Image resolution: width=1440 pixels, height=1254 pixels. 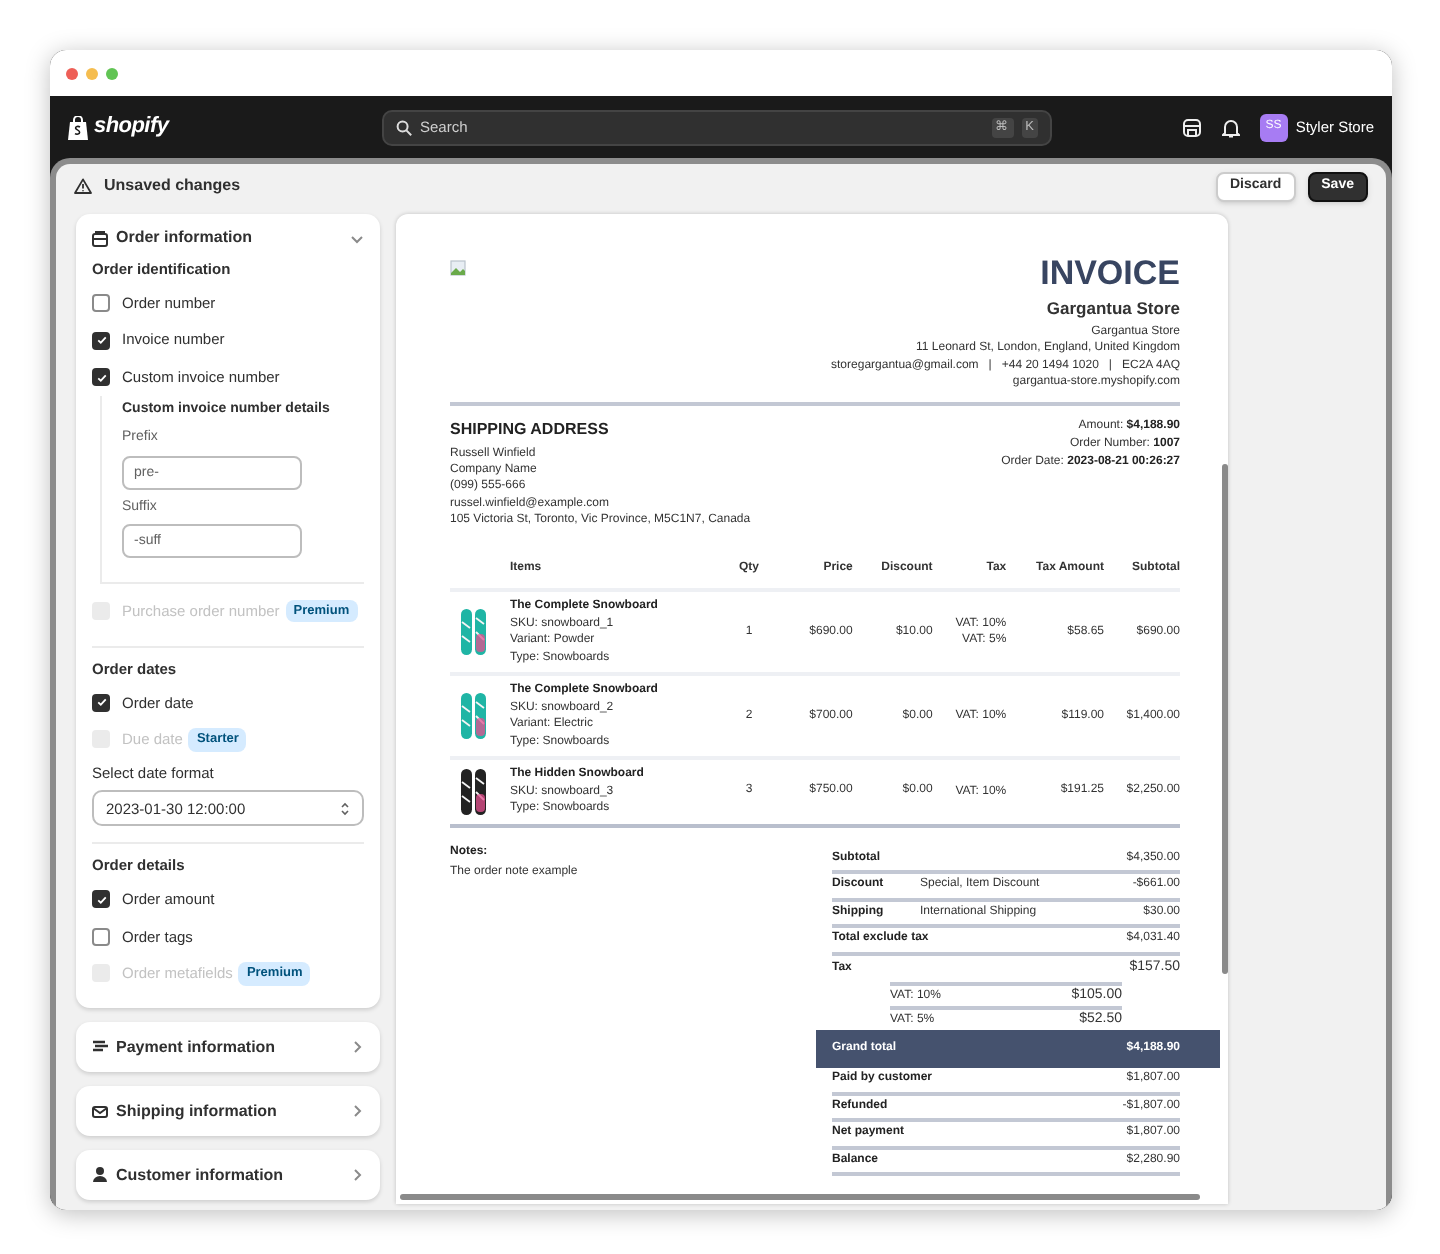 I want to click on person-icon, so click(x=100, y=1175).